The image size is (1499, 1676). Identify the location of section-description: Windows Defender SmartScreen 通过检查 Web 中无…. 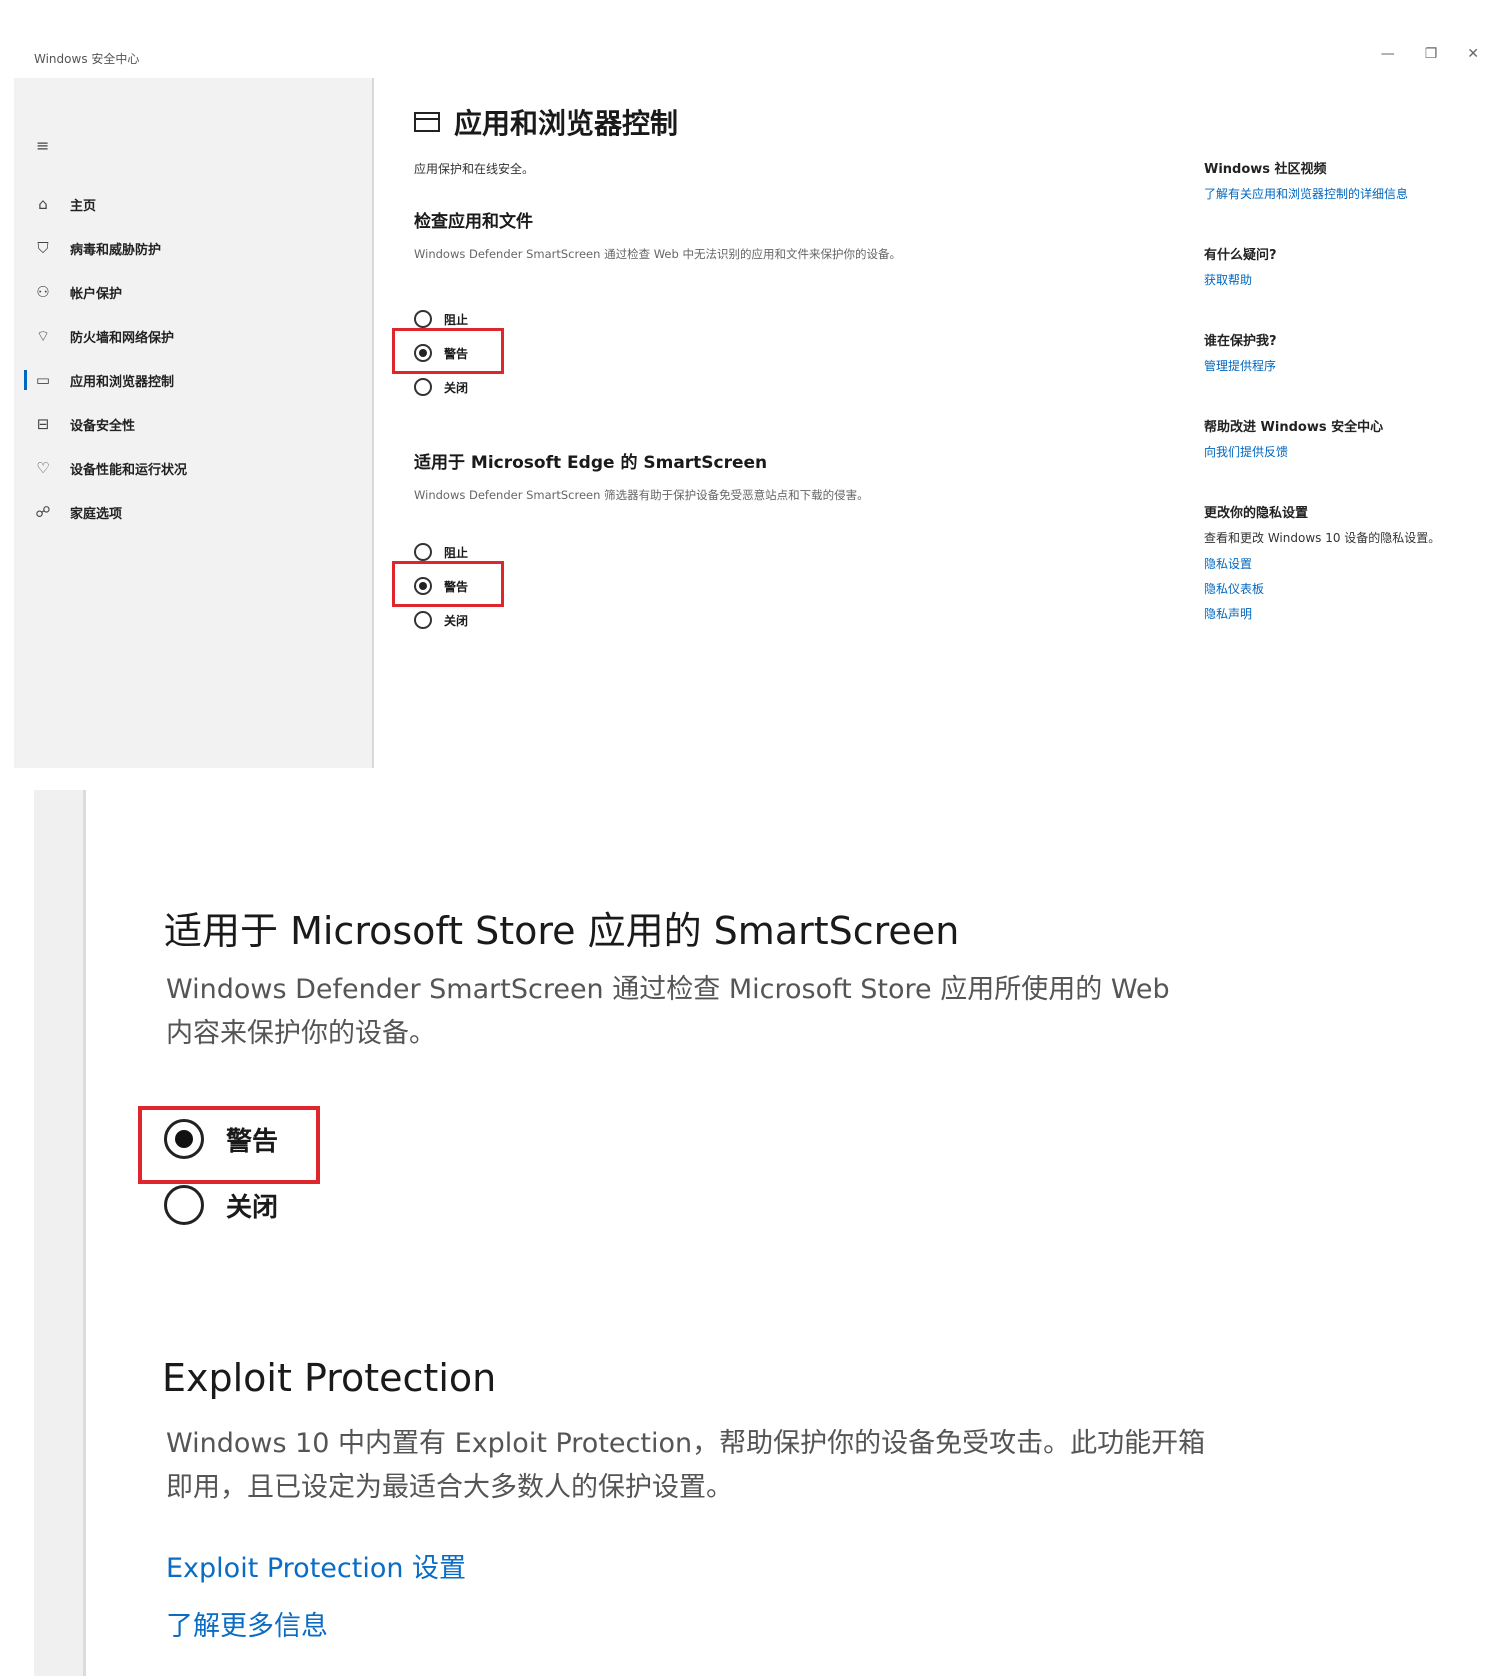
(657, 254).